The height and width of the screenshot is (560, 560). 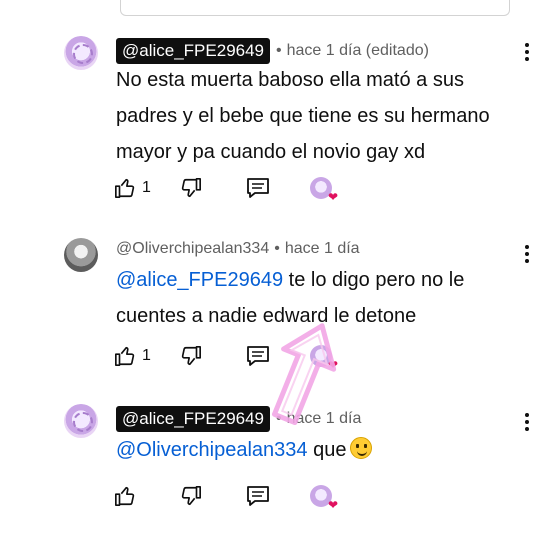 What do you see at coordinates (147, 496) in the screenshot?
I see `like-button` at bounding box center [147, 496].